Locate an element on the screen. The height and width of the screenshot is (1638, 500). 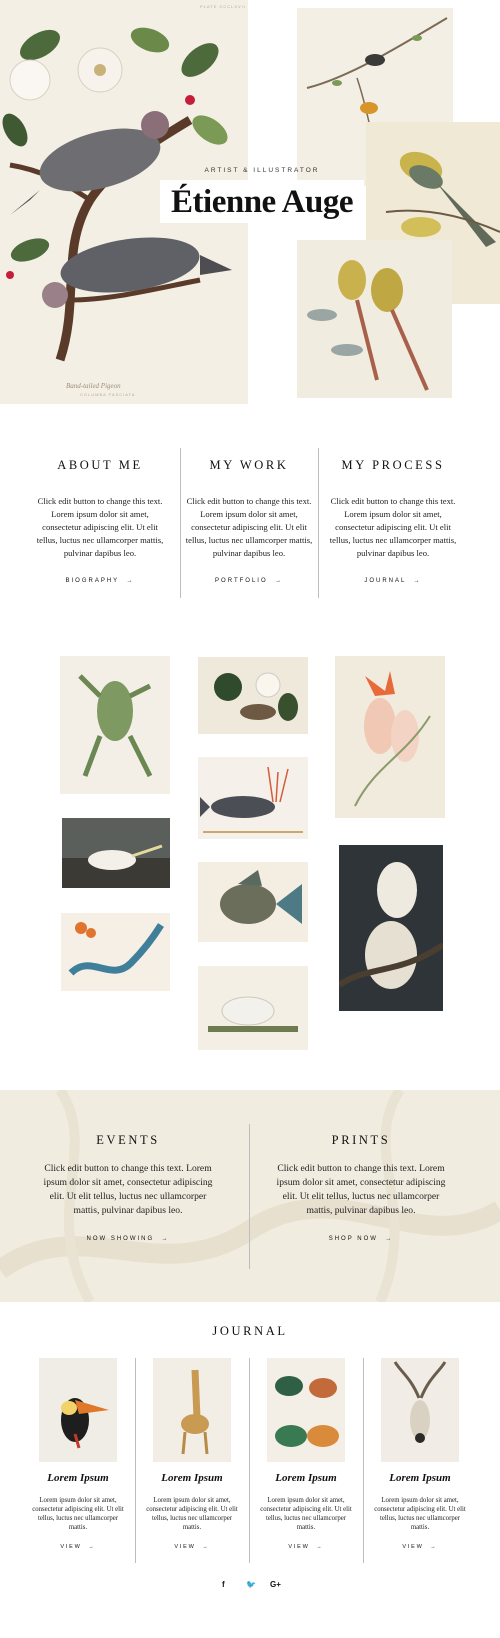
gallery-cockatoo-image is located at coordinates (390, 737).